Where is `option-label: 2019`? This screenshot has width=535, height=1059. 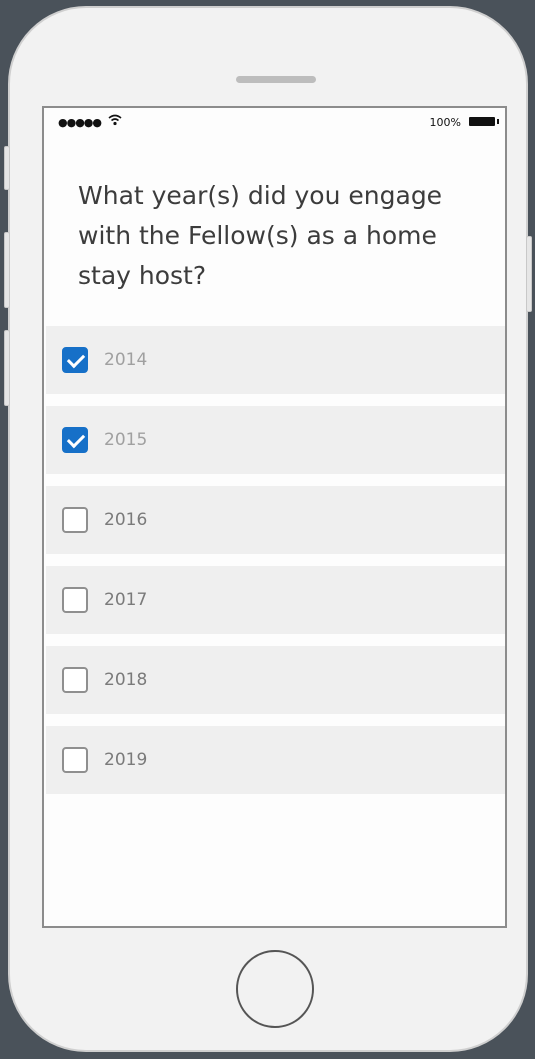
option-label: 2019 is located at coordinates (126, 760).